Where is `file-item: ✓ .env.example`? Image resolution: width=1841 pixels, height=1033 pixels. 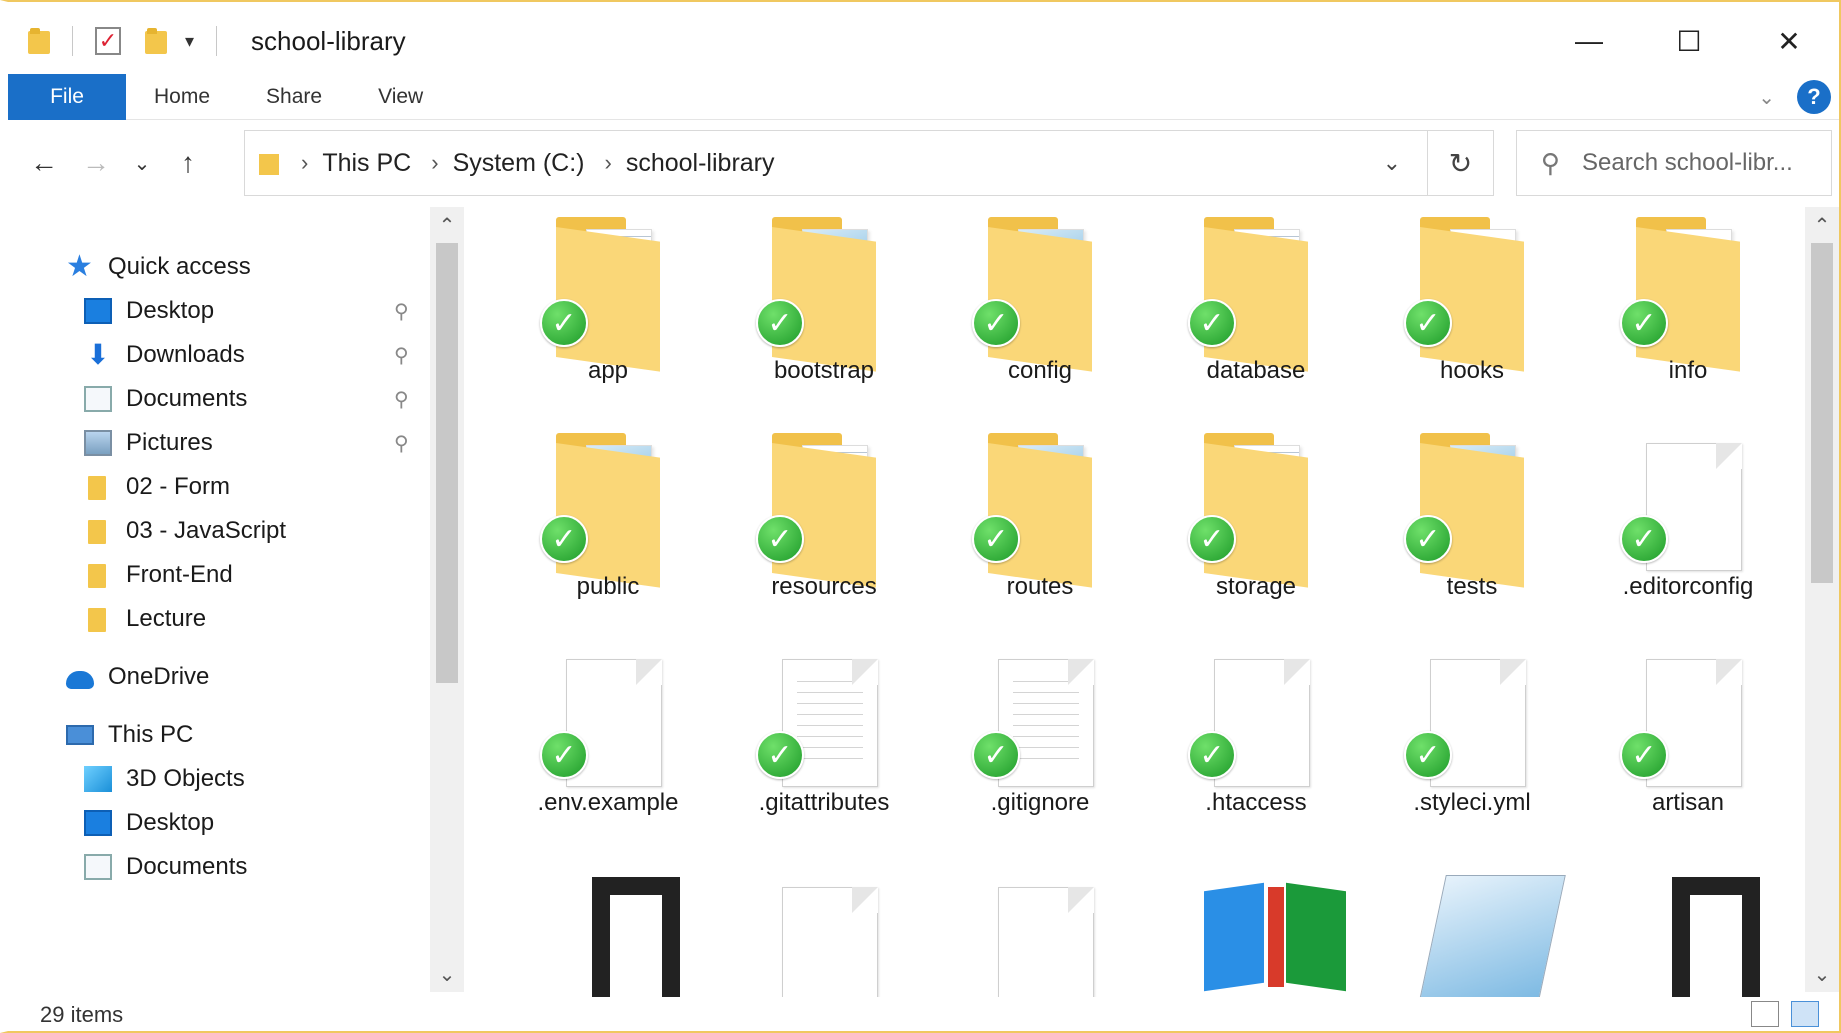 file-item: ✓ .env.example is located at coordinates (608, 744).